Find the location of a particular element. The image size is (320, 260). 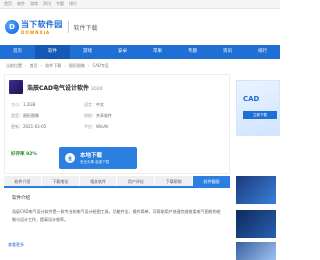

top-link: 资讯 is located at coordinates (47, 4).